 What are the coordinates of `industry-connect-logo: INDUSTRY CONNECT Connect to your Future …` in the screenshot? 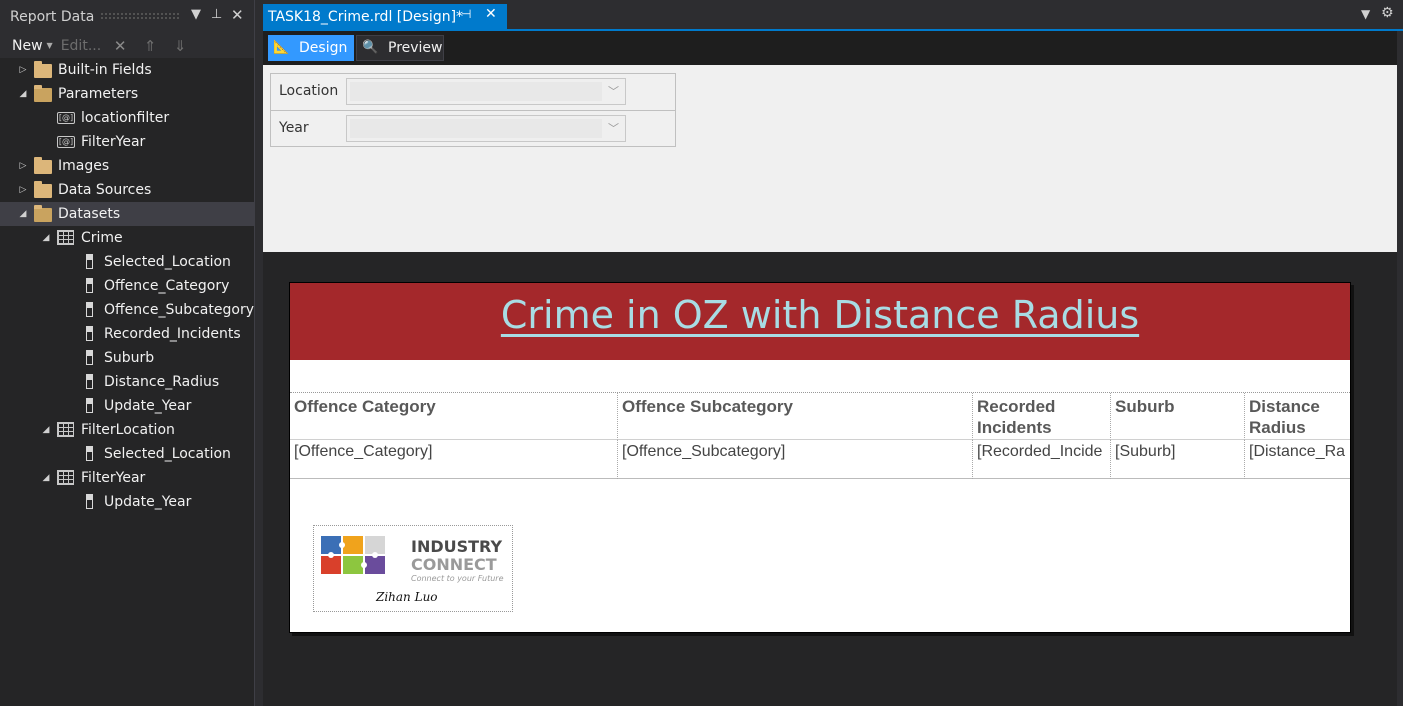 It's located at (413, 568).